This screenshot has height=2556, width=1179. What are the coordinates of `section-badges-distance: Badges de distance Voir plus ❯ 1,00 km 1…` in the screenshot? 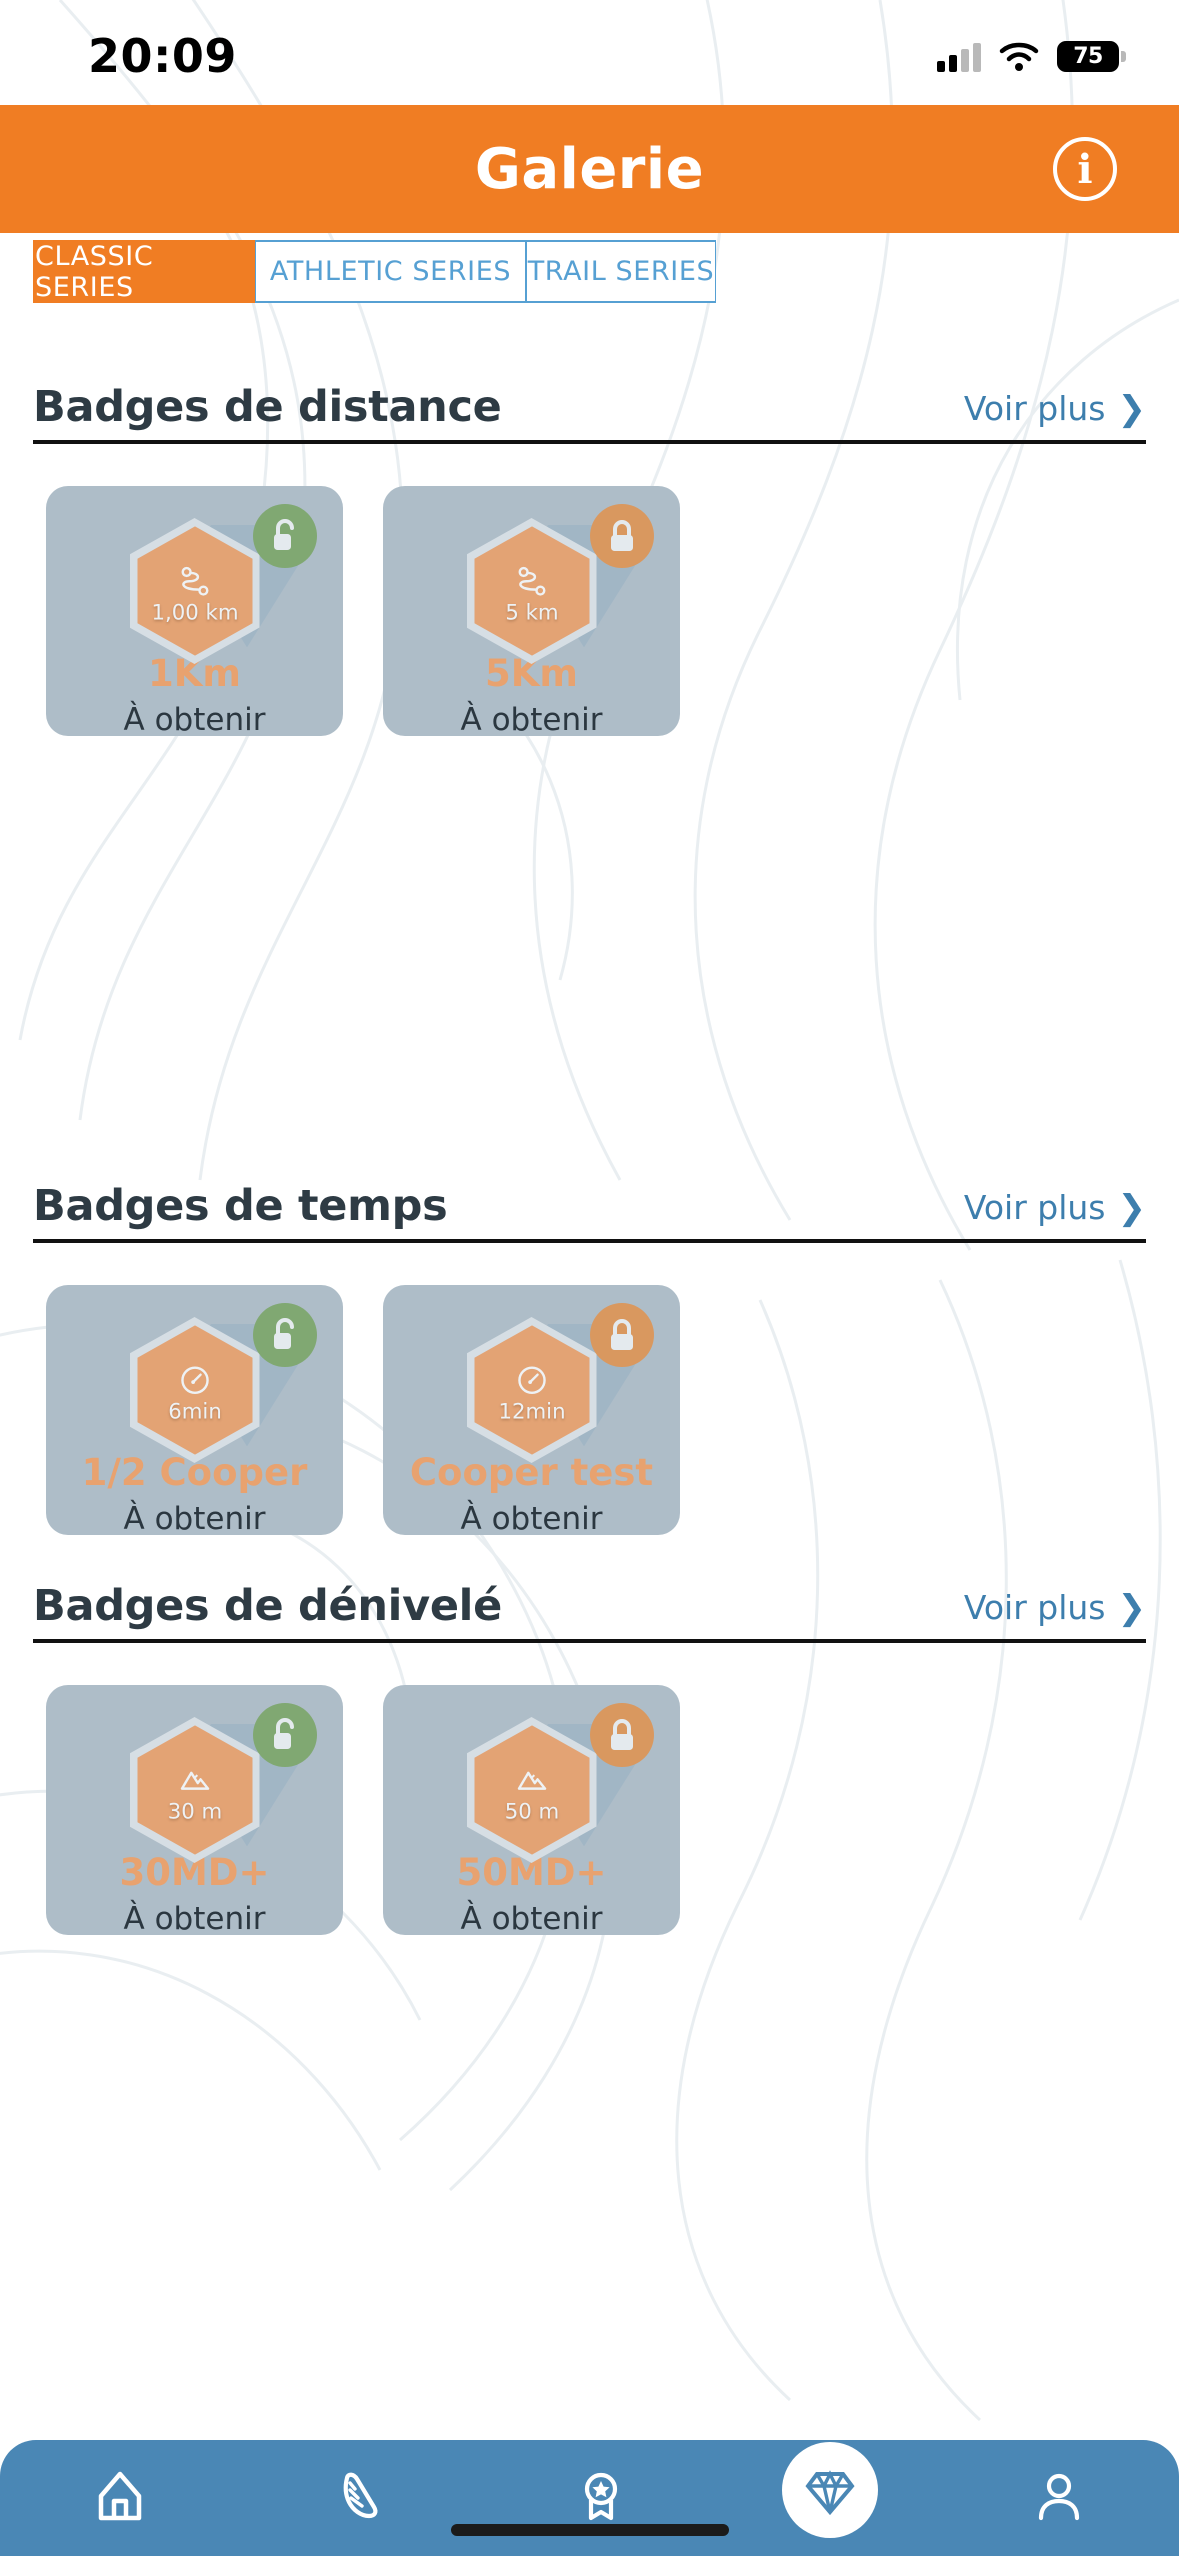 It's located at (589, 559).